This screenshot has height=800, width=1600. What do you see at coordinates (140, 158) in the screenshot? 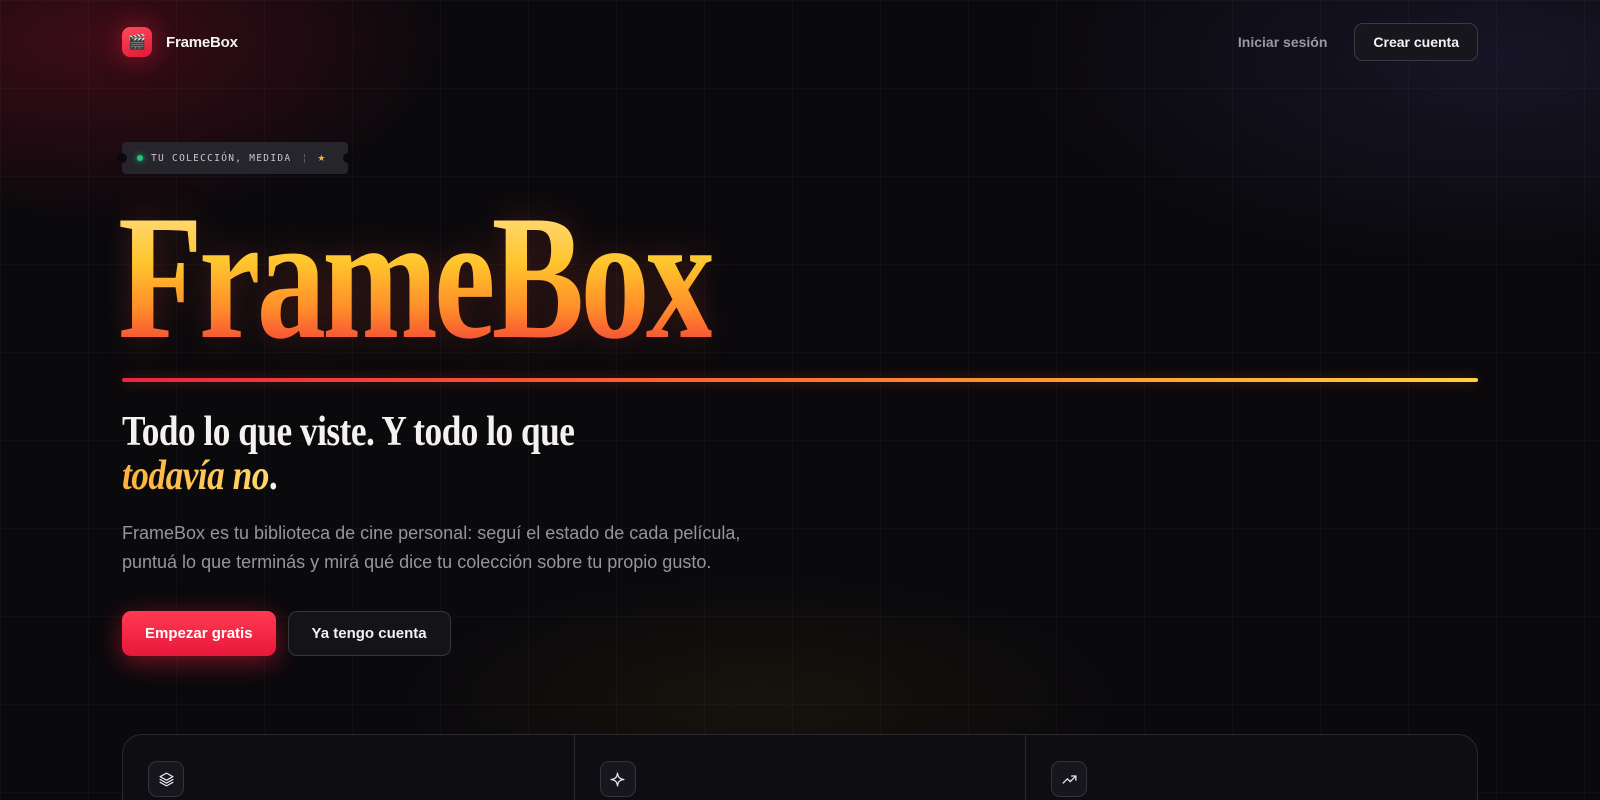
I see `status-dot-icon` at bounding box center [140, 158].